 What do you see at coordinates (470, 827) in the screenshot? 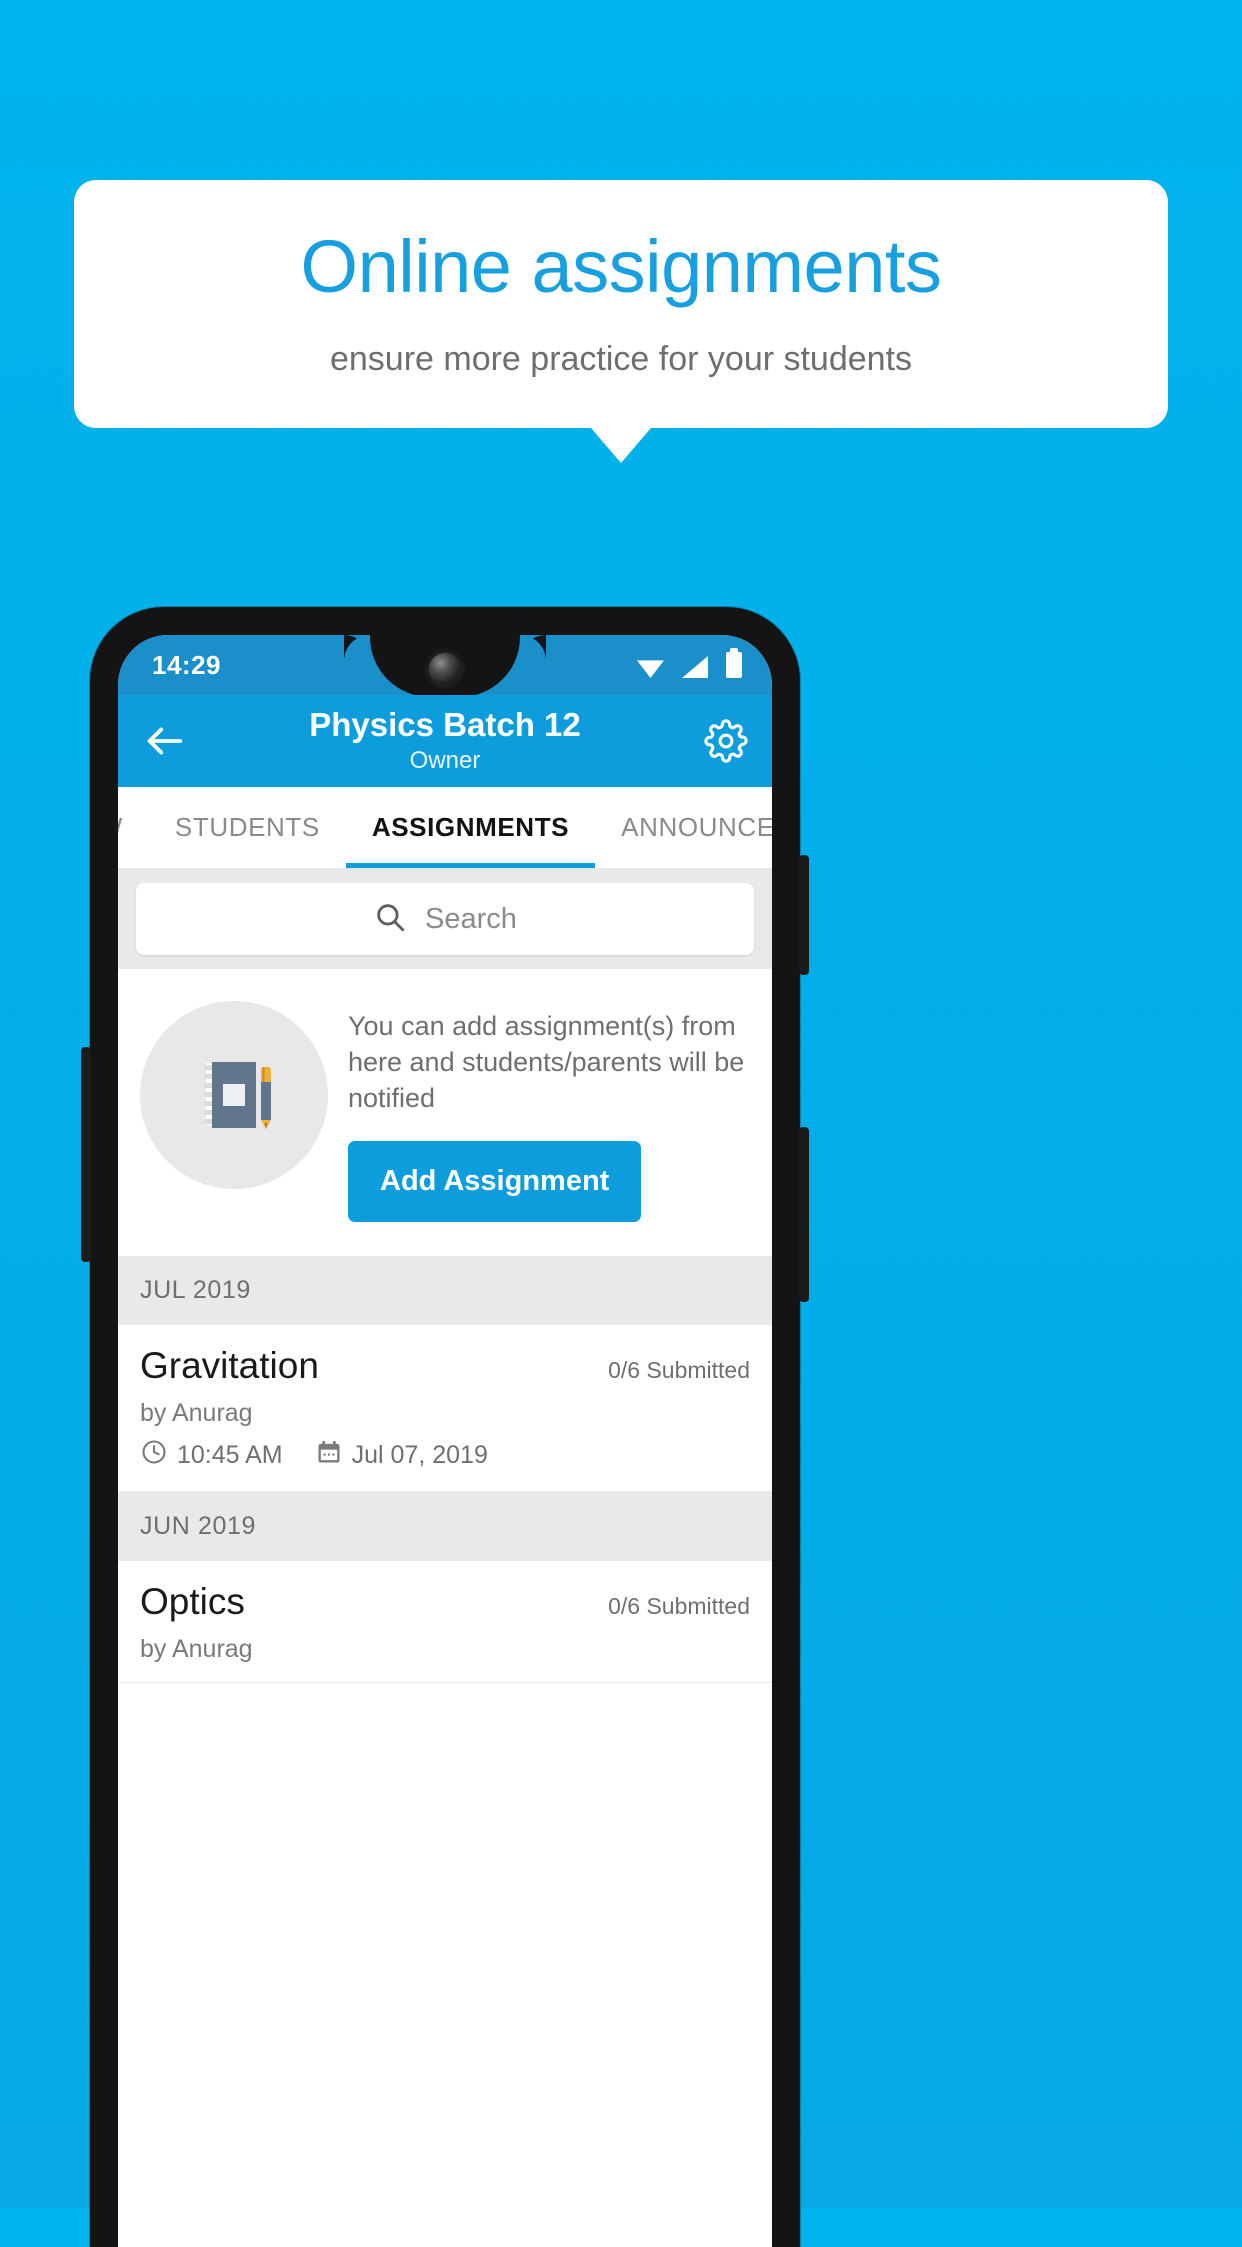
I see `tab-assignments: ASSIGNMENTS` at bounding box center [470, 827].